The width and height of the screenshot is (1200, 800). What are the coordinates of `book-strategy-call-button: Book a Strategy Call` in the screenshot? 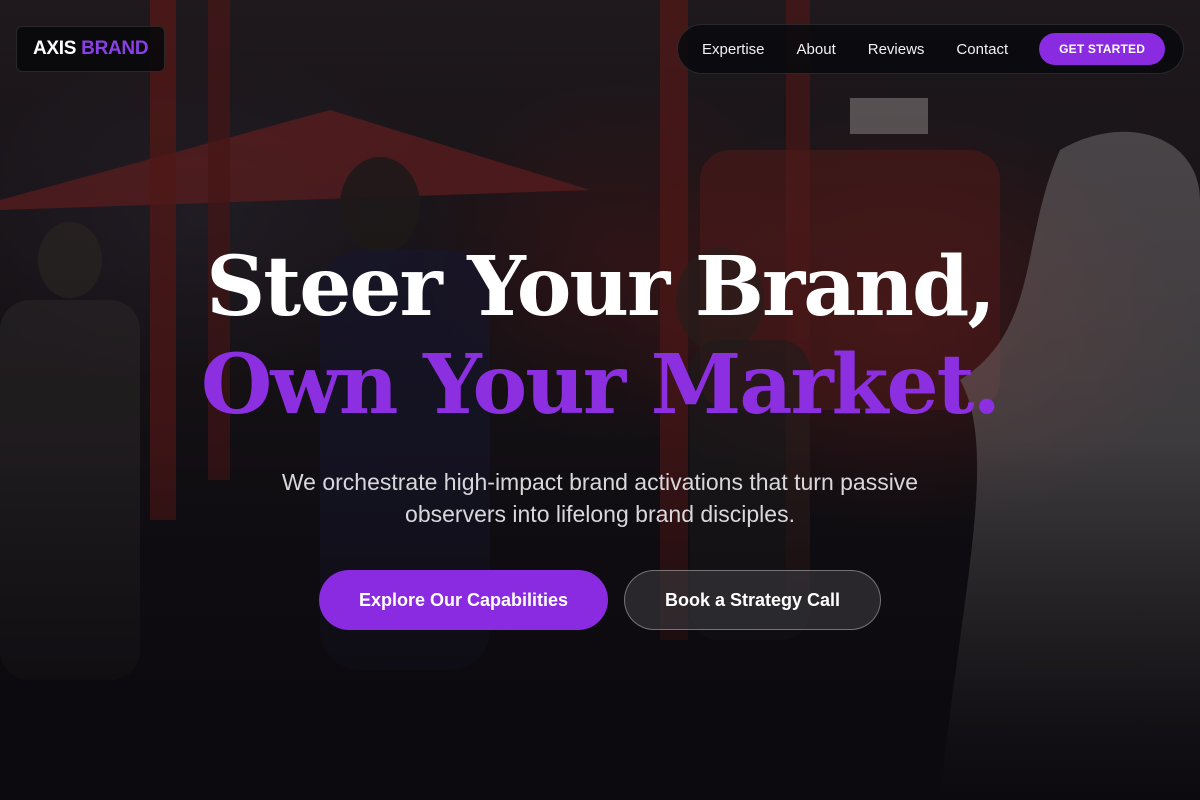 It's located at (752, 600).